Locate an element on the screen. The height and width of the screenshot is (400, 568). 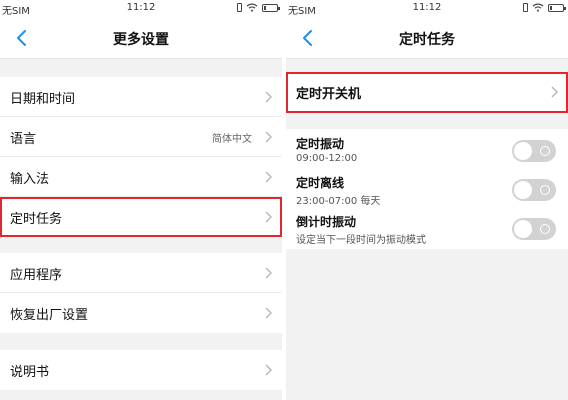
item-label: 定时任务 is located at coordinates (36, 219).